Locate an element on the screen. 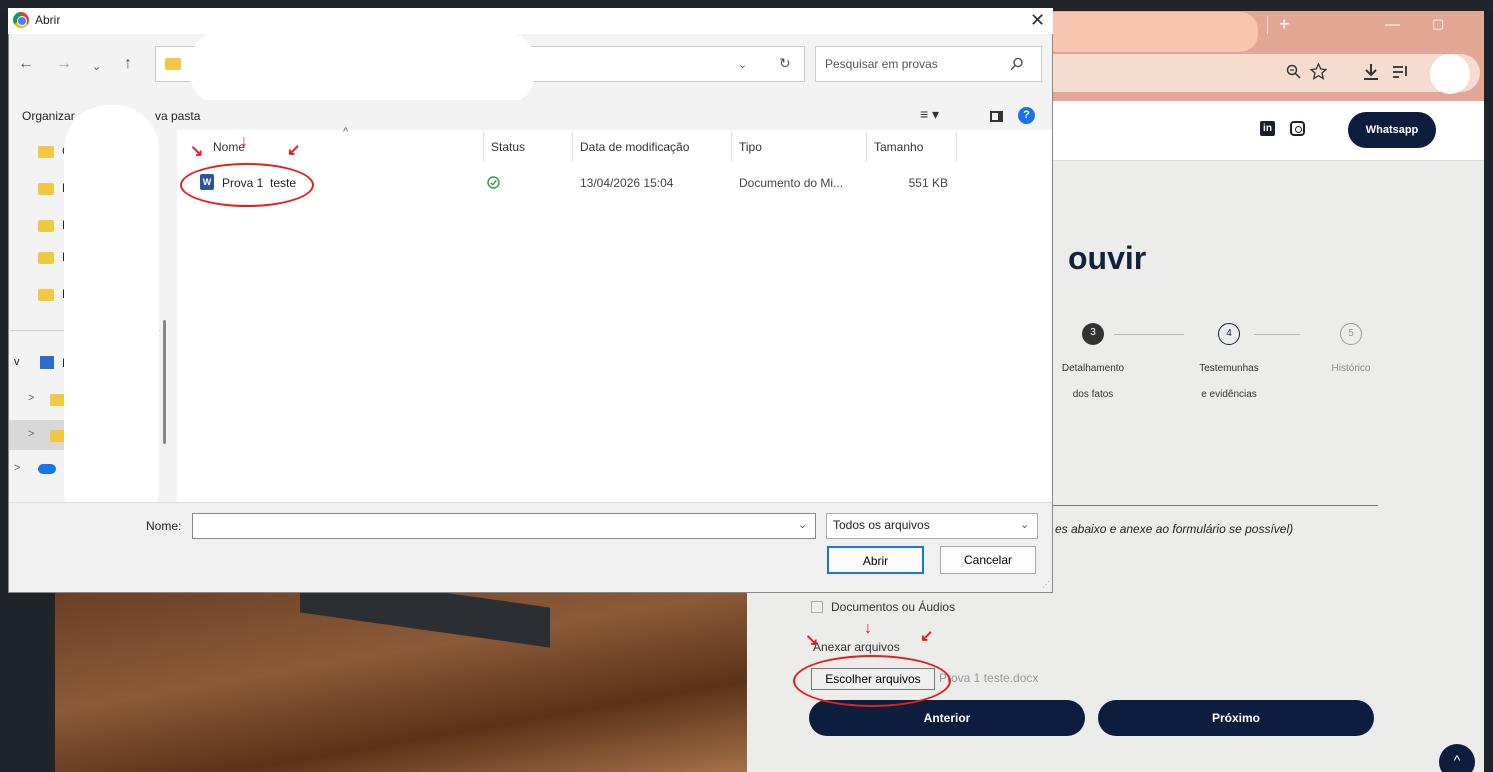  filter-dropdown-icon: ⌄ is located at coordinates (1024, 524).